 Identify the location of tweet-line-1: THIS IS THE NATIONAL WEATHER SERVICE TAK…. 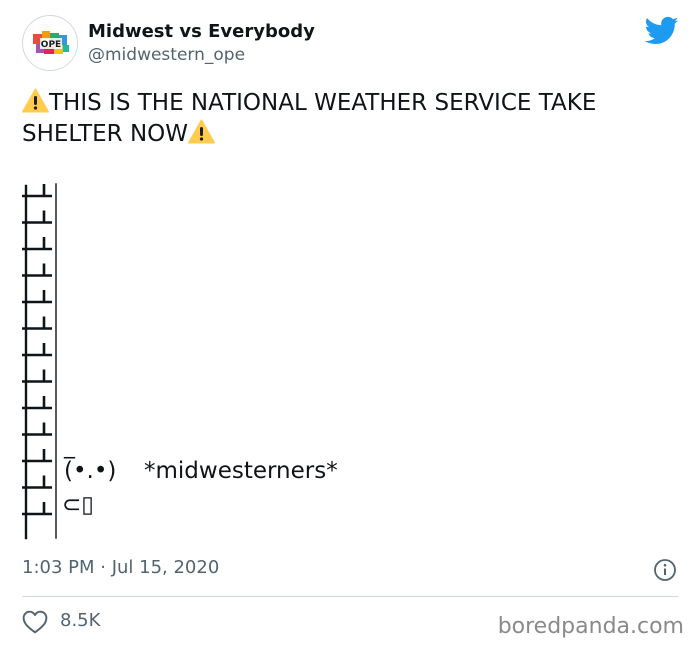
(352, 103).